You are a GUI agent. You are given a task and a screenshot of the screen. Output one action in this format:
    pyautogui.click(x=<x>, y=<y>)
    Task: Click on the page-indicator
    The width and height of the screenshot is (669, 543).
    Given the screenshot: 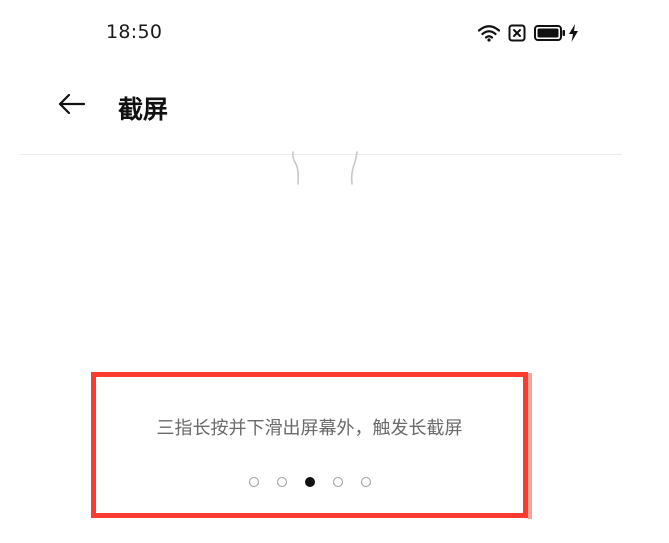 What is the action you would take?
    pyautogui.click(x=309, y=482)
    